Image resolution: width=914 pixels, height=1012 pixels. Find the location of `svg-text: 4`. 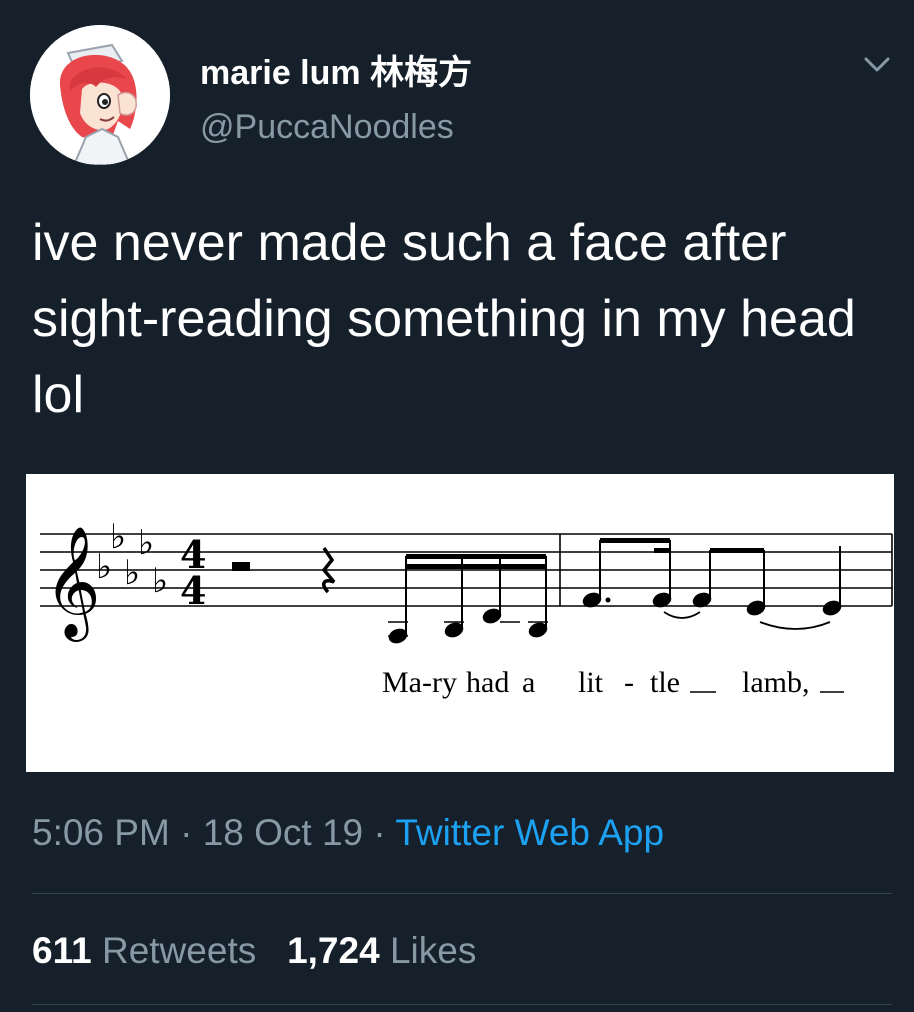

svg-text: 4 is located at coordinates (193, 590).